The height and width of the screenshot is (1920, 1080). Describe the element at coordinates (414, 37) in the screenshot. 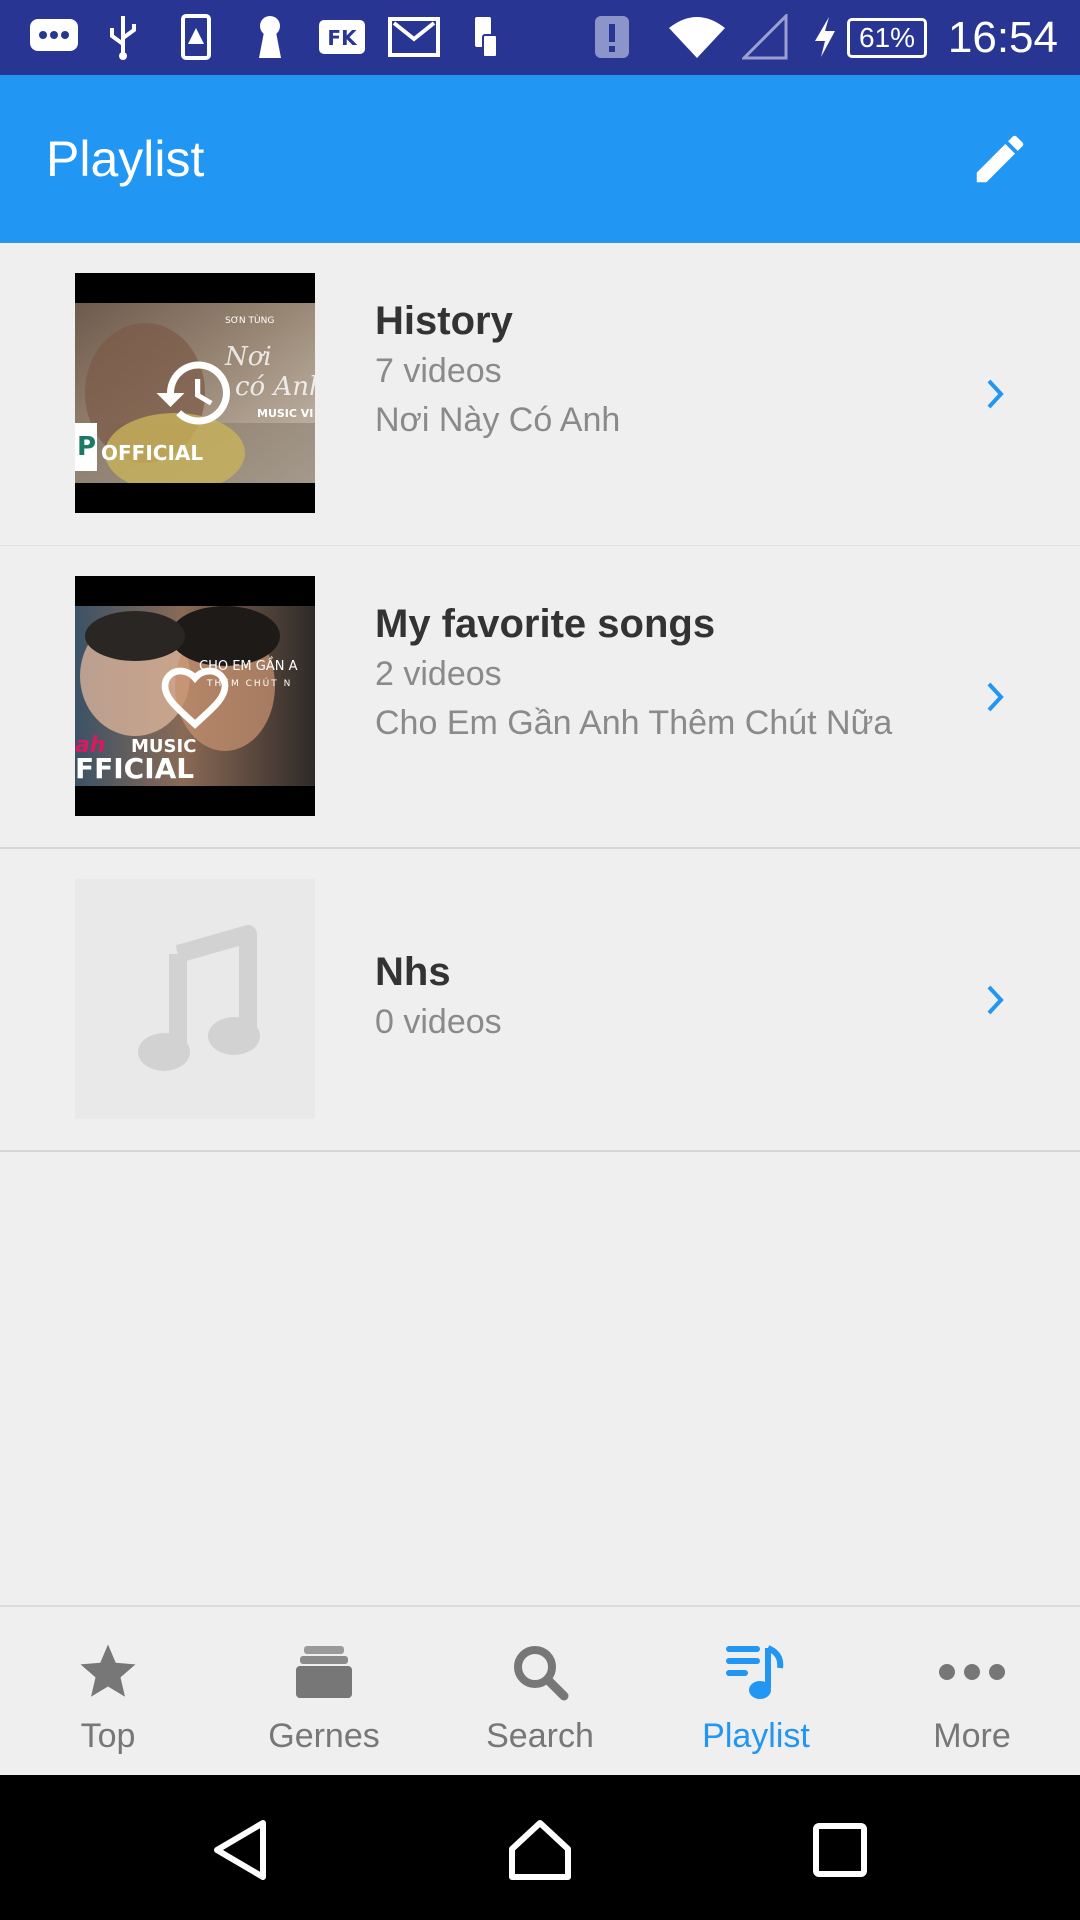

I see `gmail-icon` at that location.